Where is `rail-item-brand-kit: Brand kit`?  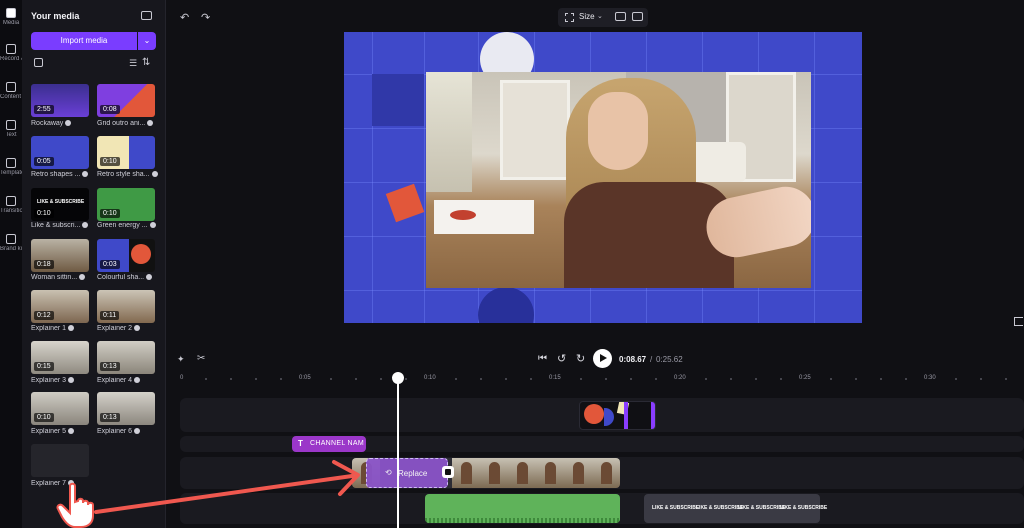 rail-item-brand-kit: Brand kit is located at coordinates (11, 252).